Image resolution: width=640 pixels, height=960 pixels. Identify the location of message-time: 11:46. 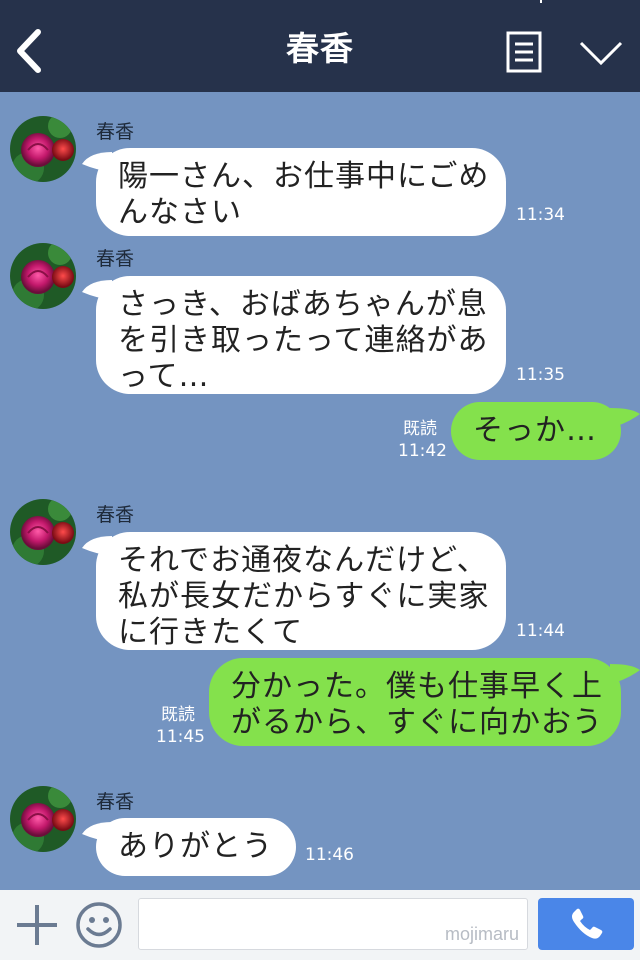
(329, 855).